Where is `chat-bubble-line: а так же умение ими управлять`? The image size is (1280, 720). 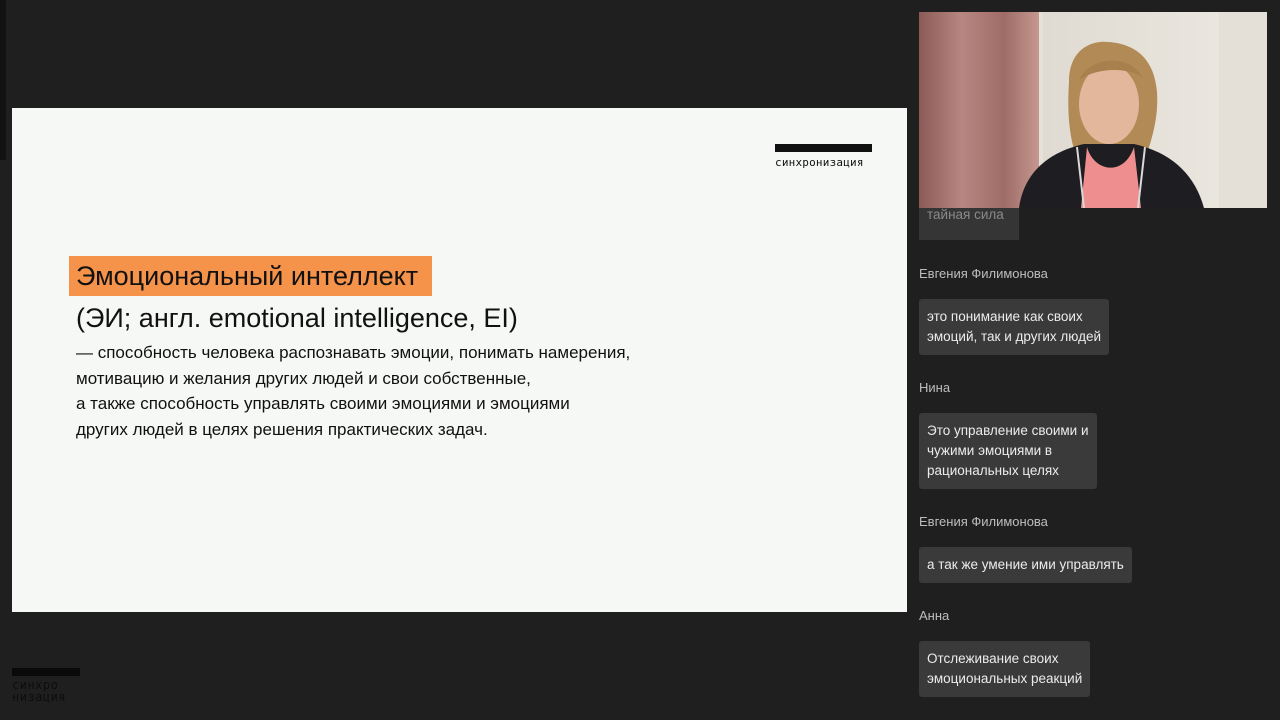
chat-bubble-line: а так же умение ими управлять is located at coordinates (1025, 564).